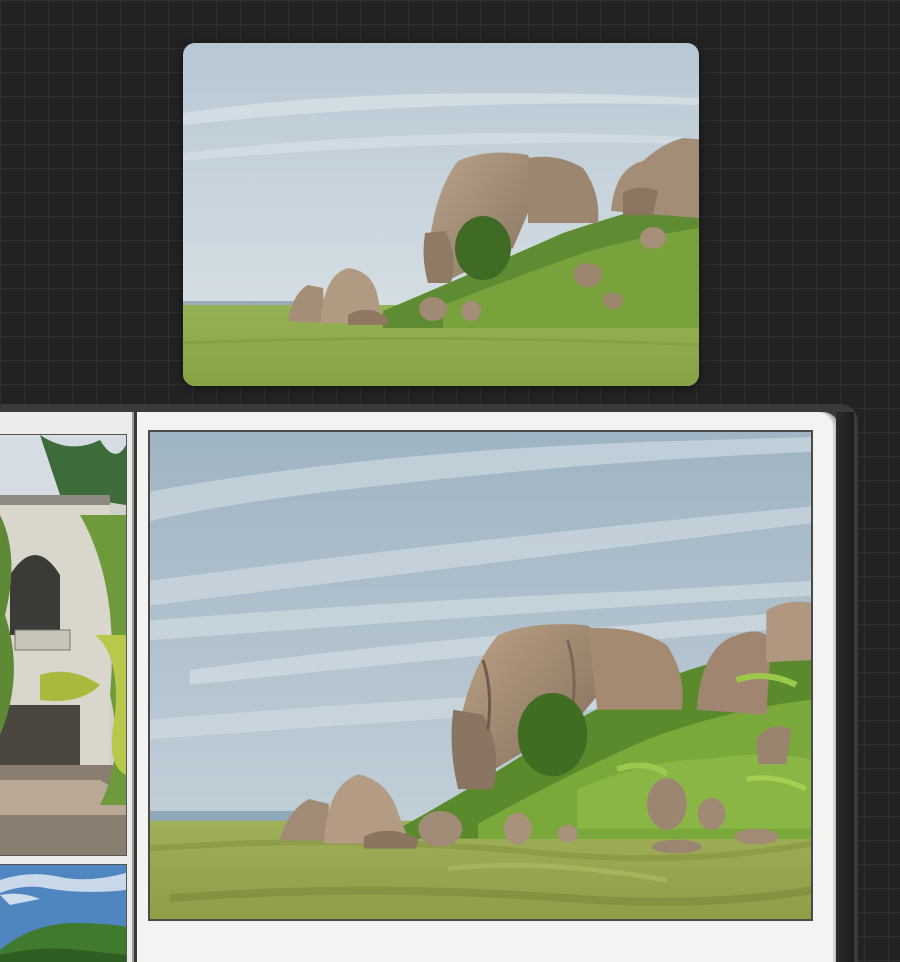  Describe the element at coordinates (845, 687) in the screenshot. I see `sketchbook-edge` at that location.